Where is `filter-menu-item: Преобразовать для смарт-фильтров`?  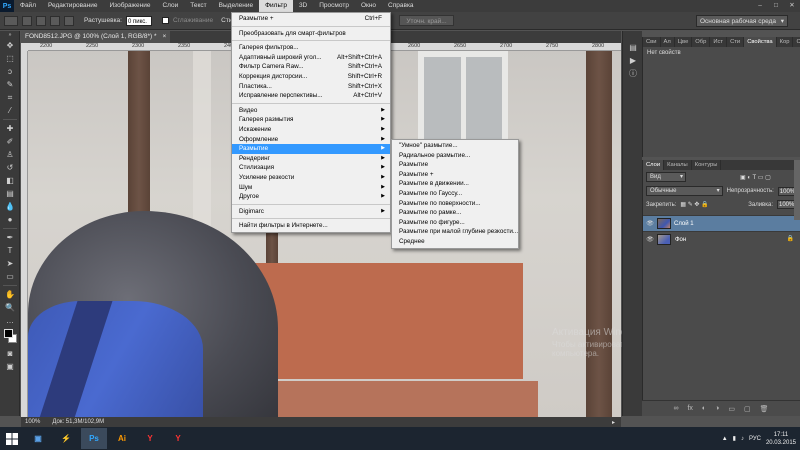 filter-menu-item: Преобразовать для смарт-фильтров is located at coordinates (311, 34).